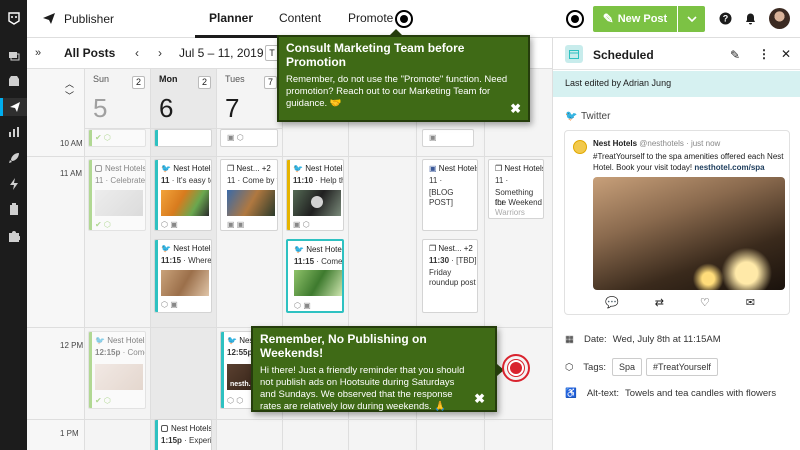 The height and width of the screenshot is (450, 800). Describe the element at coordinates (13, 208) in the screenshot. I see `clipboard-icon` at that location.